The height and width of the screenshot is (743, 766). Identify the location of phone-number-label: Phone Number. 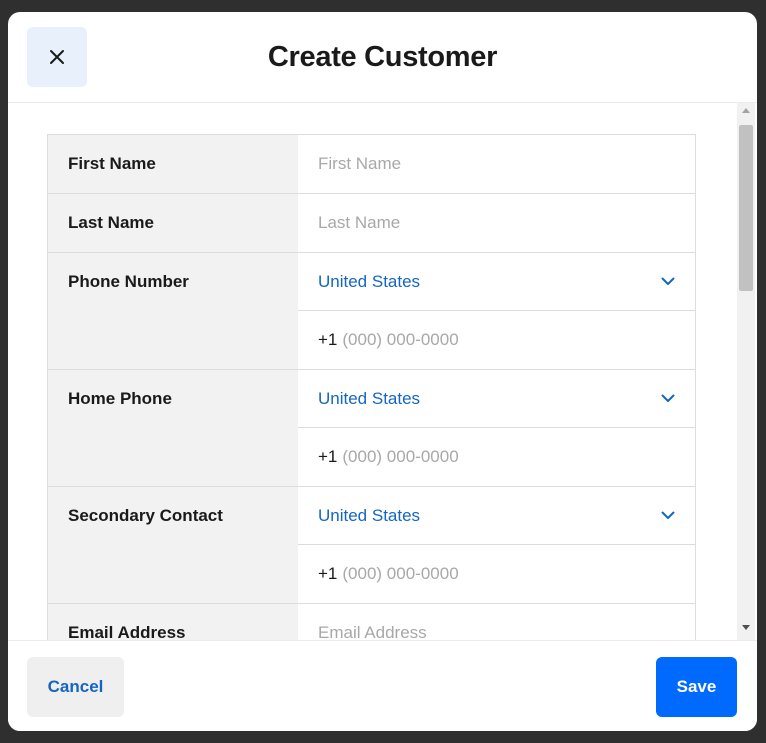
(173, 311).